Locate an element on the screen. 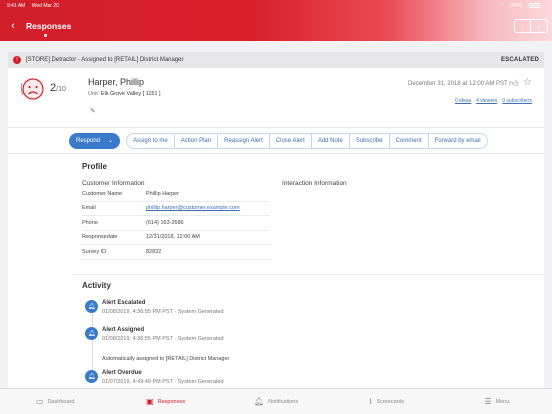 This screenshot has width=552, height=414. section-divider is located at coordinates (309, 274).